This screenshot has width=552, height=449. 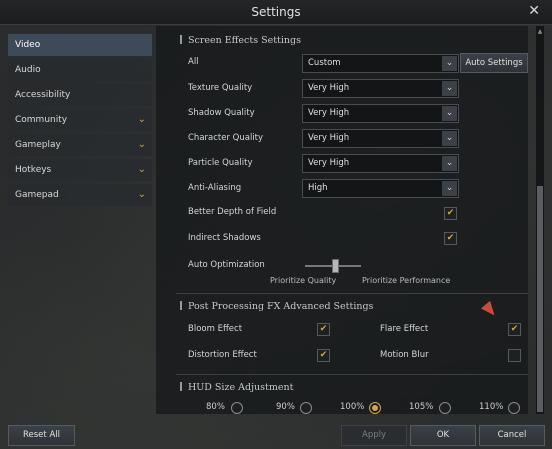 I want to click on shadow-quality-dropdown: Very High ⌄, so click(x=380, y=113).